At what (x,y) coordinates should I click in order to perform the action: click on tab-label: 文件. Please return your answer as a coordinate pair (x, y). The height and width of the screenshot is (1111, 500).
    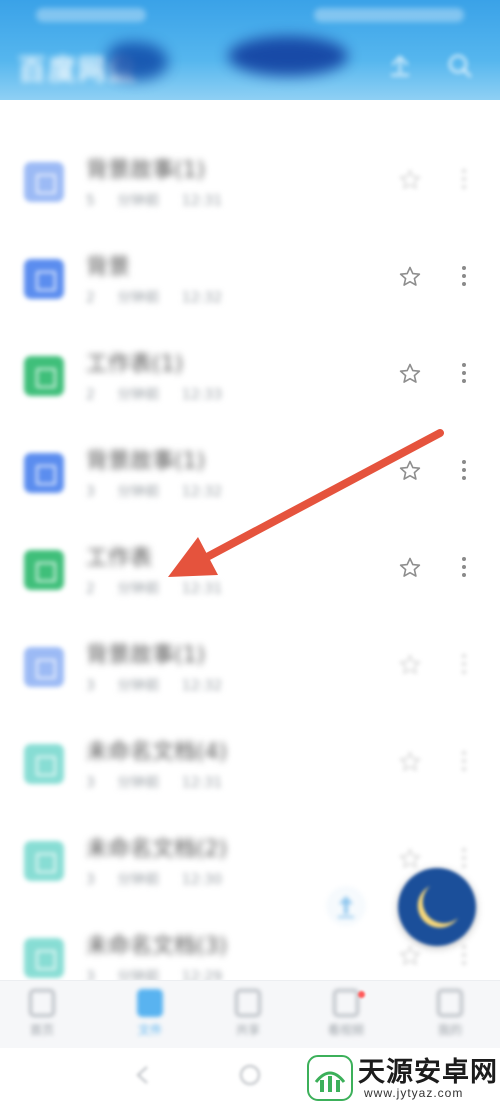
    Looking at the image, I should click on (149, 1030).